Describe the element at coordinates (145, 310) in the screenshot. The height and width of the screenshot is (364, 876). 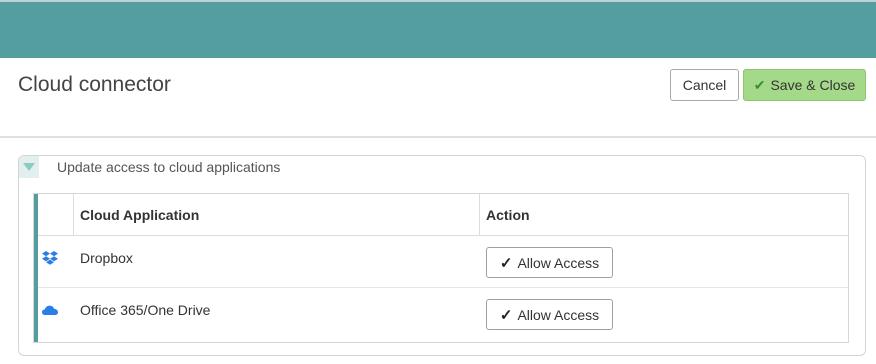
I see `cloud-app-name: Office 365/One Drive` at that location.